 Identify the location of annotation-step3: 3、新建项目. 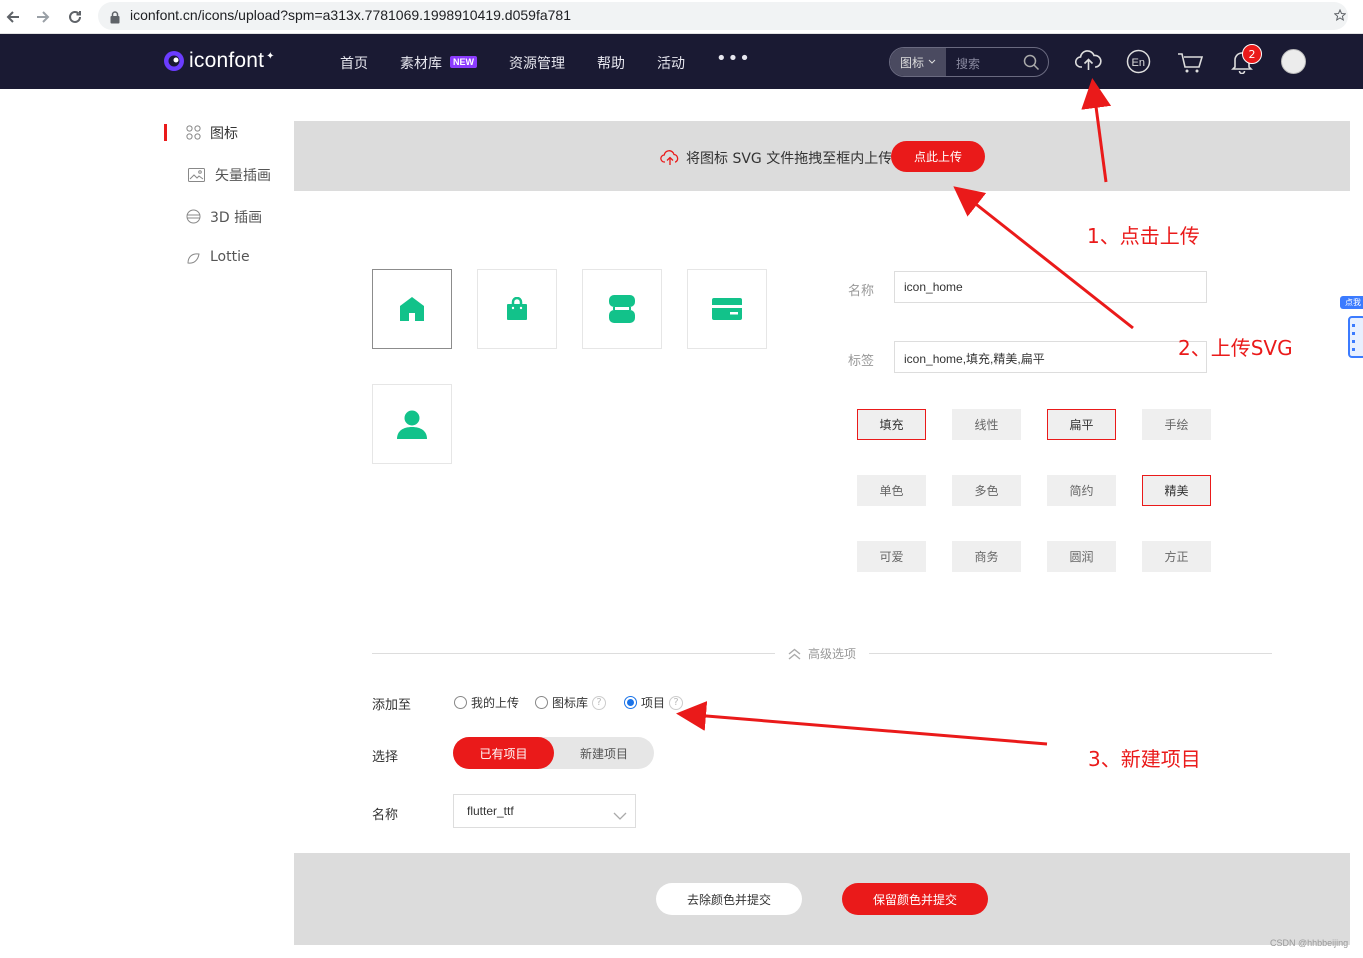
(1144, 759).